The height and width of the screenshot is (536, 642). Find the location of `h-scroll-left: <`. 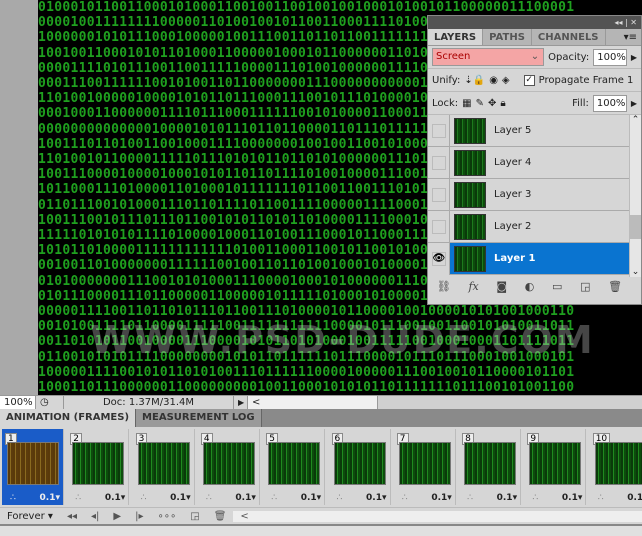

h-scroll-left: < is located at coordinates (313, 402).